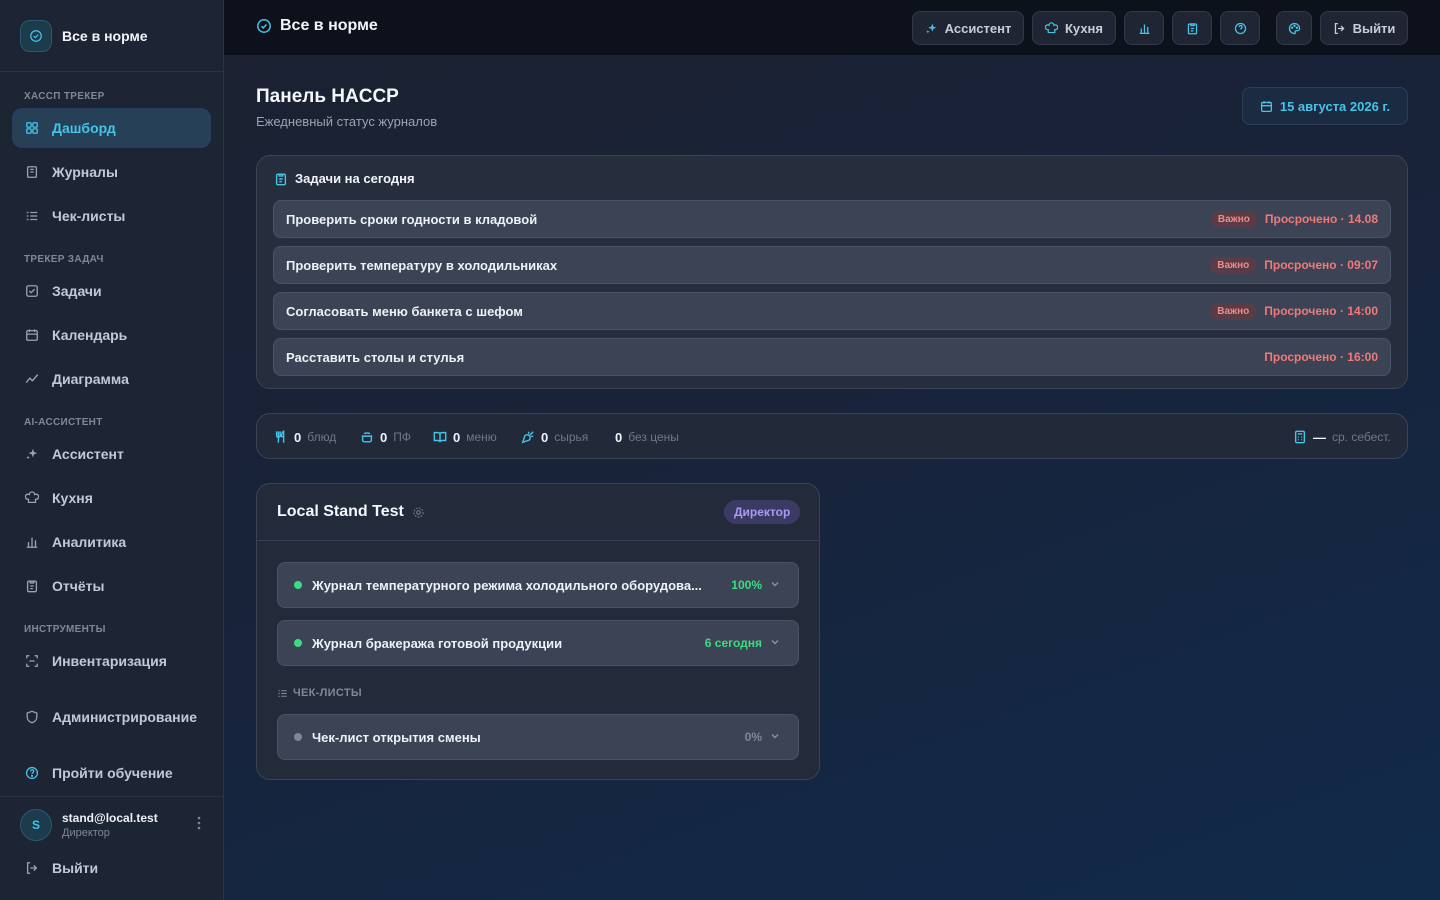 The width and height of the screenshot is (1440, 900). Describe the element at coordinates (32, 773) in the screenshot. I see `help-circle-icon` at that location.